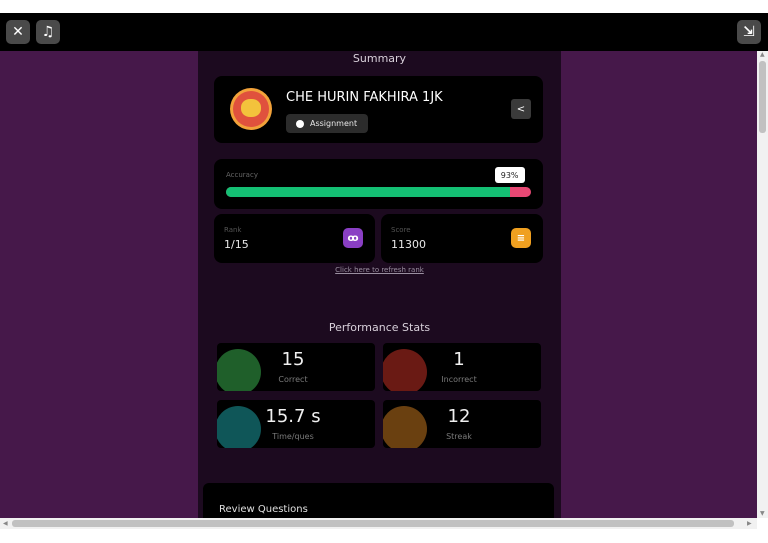 This screenshot has height=543, width=768. I want to click on time-label: Time/ques, so click(293, 436).